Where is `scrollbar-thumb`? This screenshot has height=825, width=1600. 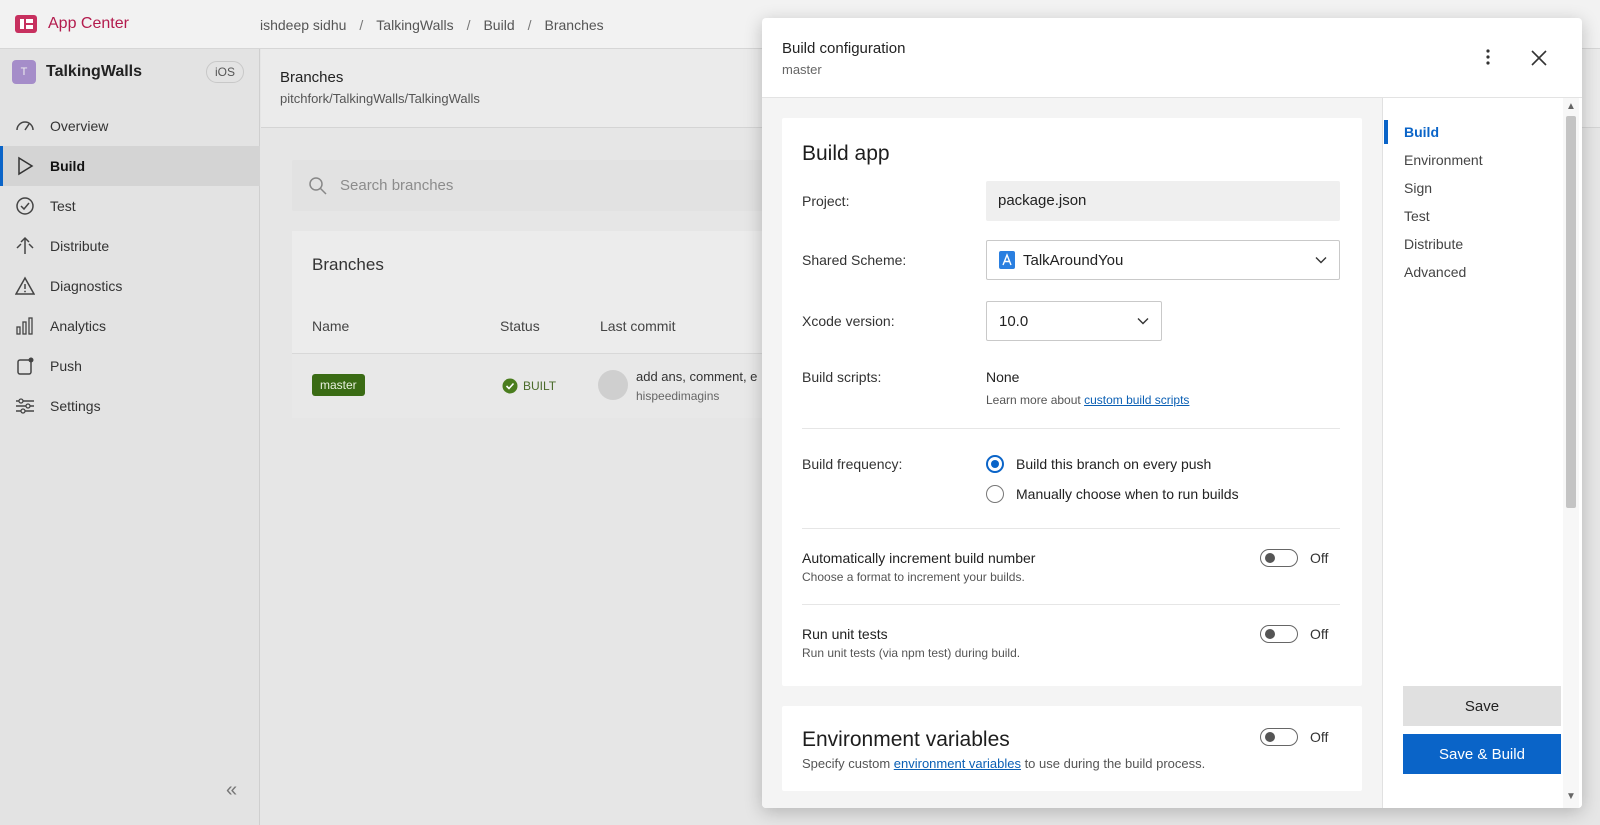
scrollbar-thumb is located at coordinates (1571, 312).